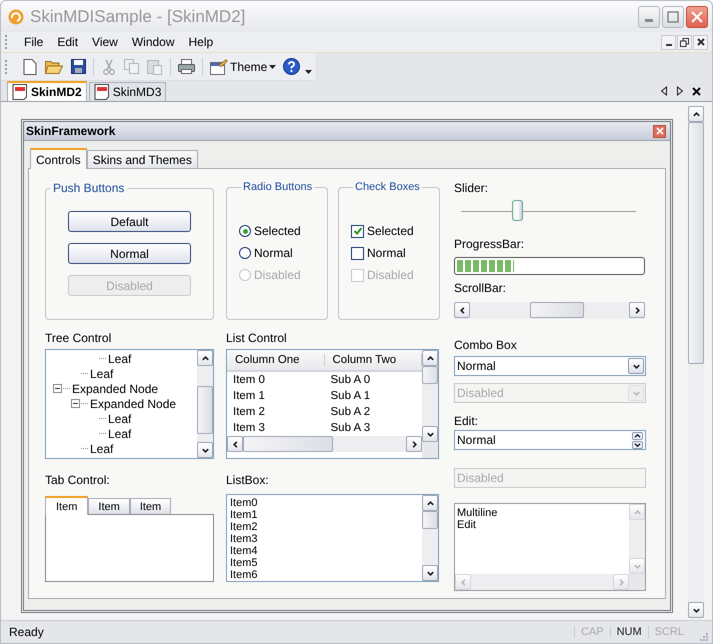  What do you see at coordinates (326, 563) in the screenshot?
I see `list-item: Item5` at bounding box center [326, 563].